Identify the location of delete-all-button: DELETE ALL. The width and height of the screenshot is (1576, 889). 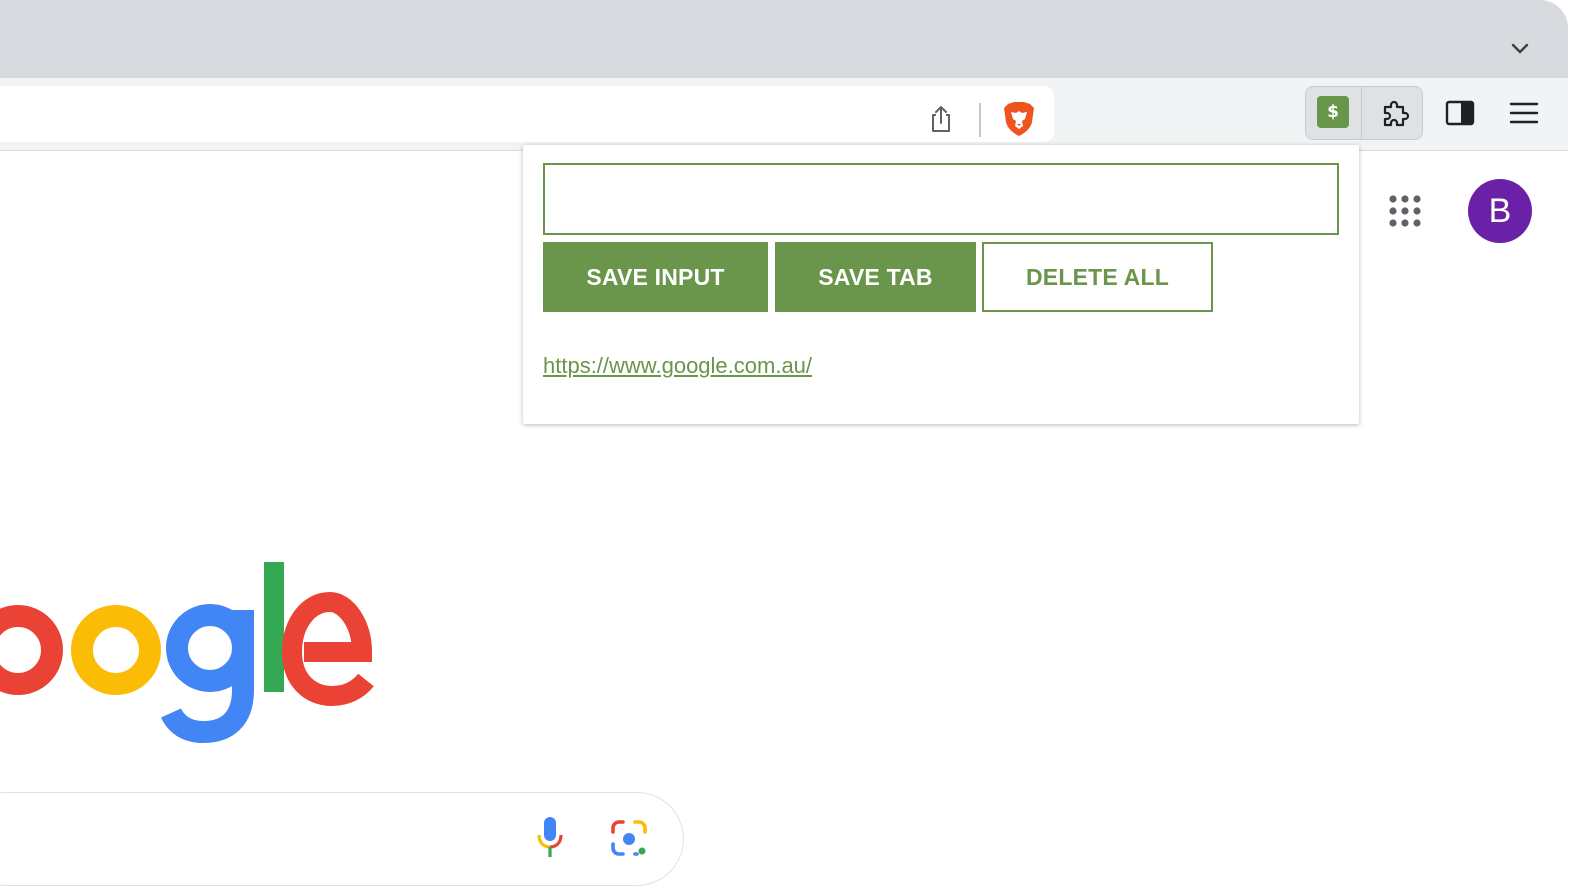
(1097, 277).